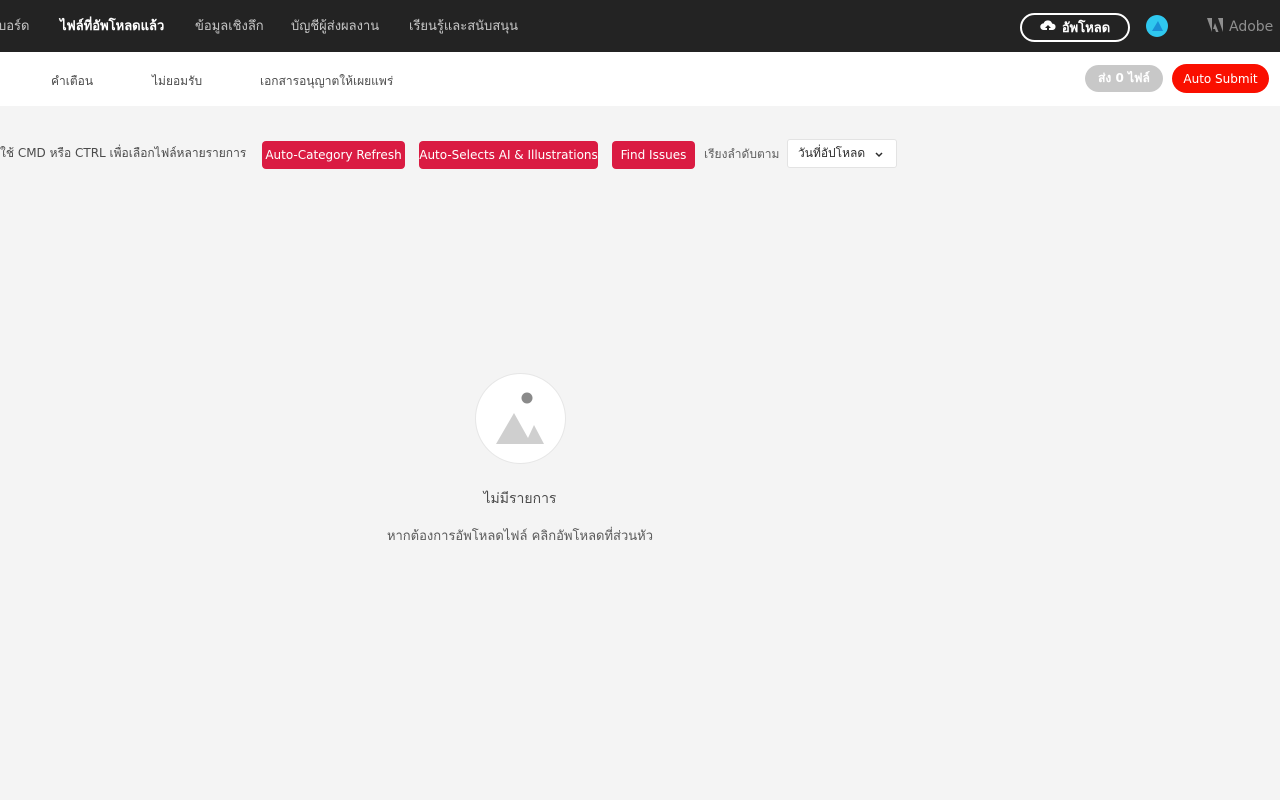 The width and height of the screenshot is (1280, 800). I want to click on avatar, so click(1157, 26).